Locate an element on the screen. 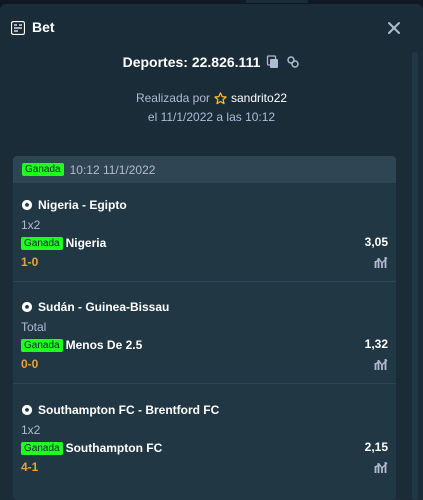 The image size is (423, 500). link-icon is located at coordinates (293, 62).